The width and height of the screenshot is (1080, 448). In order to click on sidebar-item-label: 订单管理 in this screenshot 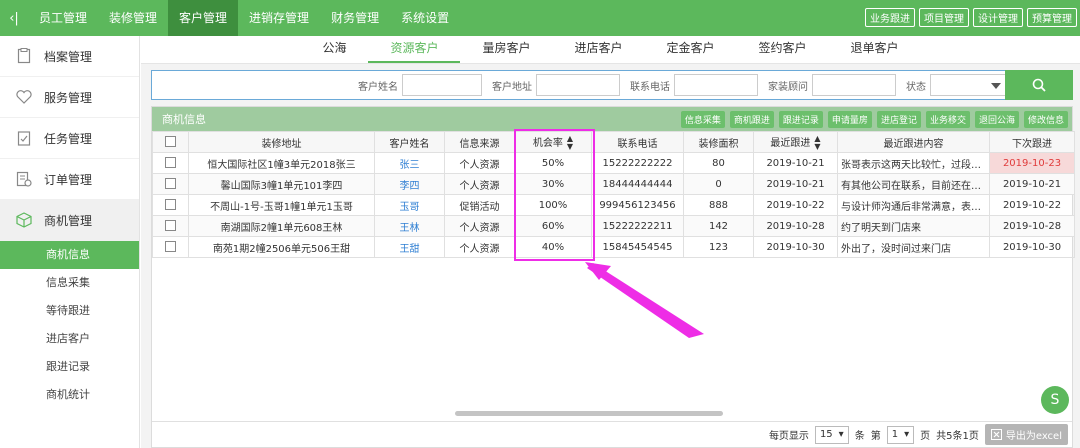, I will do `click(68, 179)`.